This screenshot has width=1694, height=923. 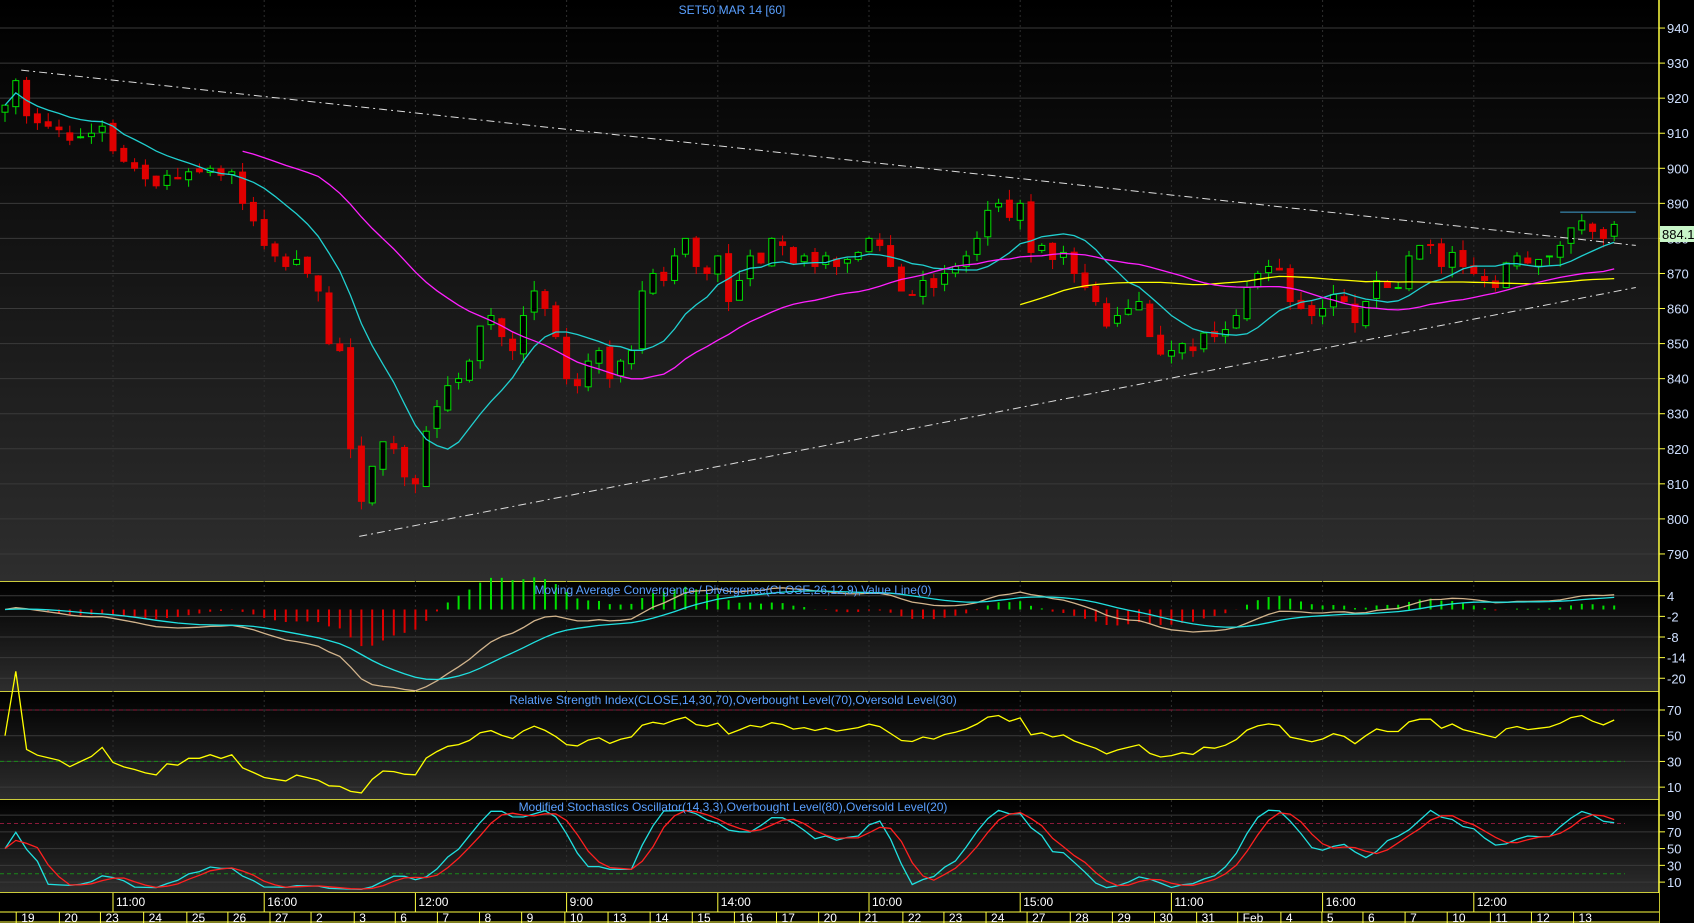 I want to click on y-tick-label: 90, so click(x=1674, y=815).